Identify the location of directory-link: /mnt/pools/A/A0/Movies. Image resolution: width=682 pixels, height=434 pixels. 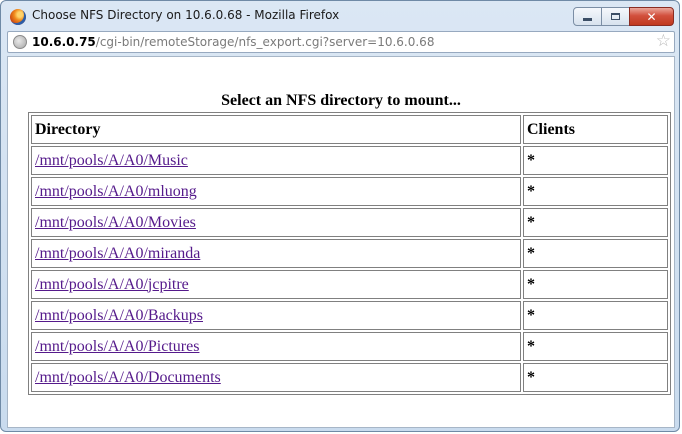
(115, 222).